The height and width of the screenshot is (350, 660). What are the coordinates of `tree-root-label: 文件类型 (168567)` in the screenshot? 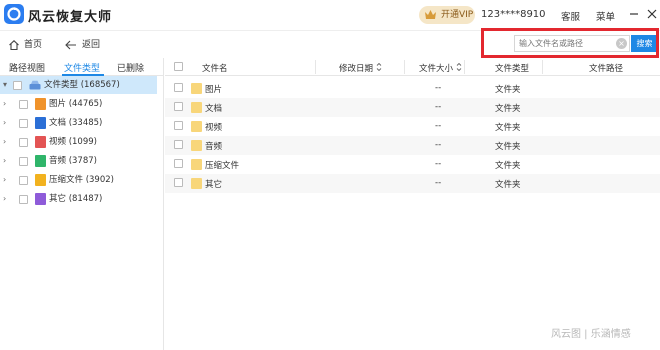 It's located at (82, 85).